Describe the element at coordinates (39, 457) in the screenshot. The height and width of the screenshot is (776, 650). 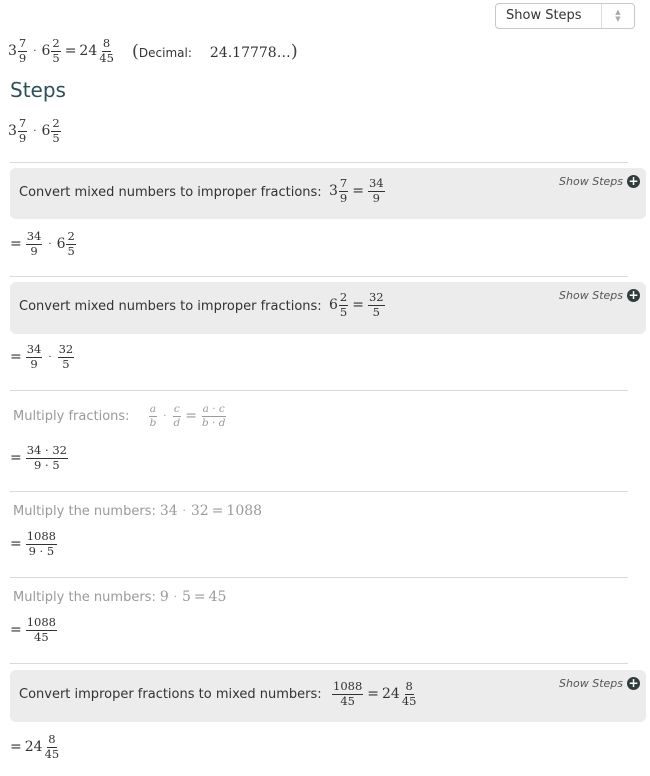
I see `step-result: = 34 · 32 9 · 5` at that location.